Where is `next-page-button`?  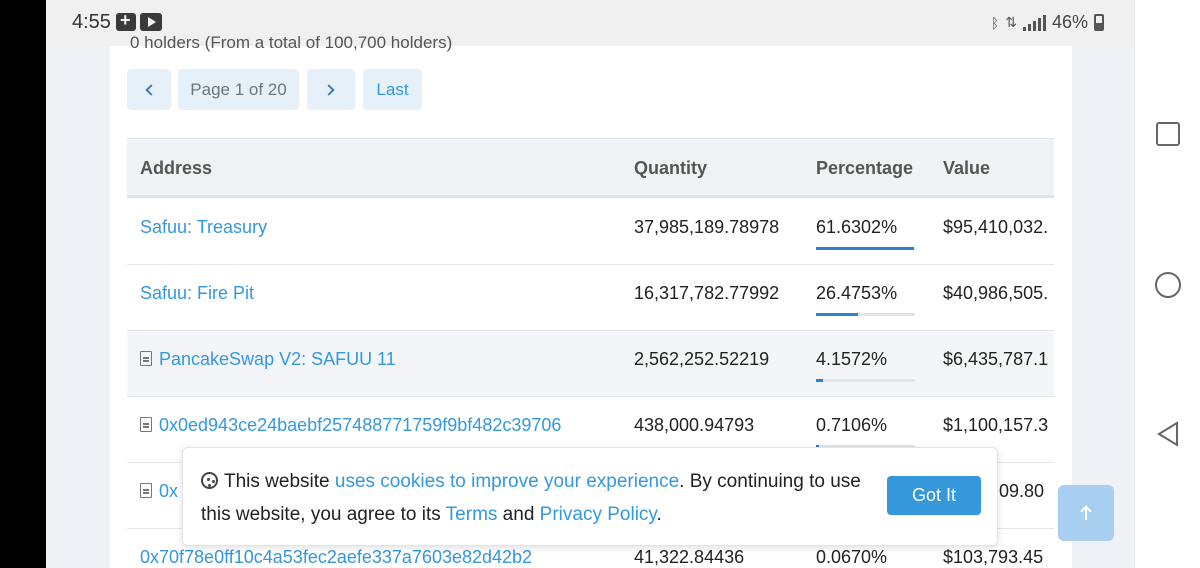 next-page-button is located at coordinates (331, 89).